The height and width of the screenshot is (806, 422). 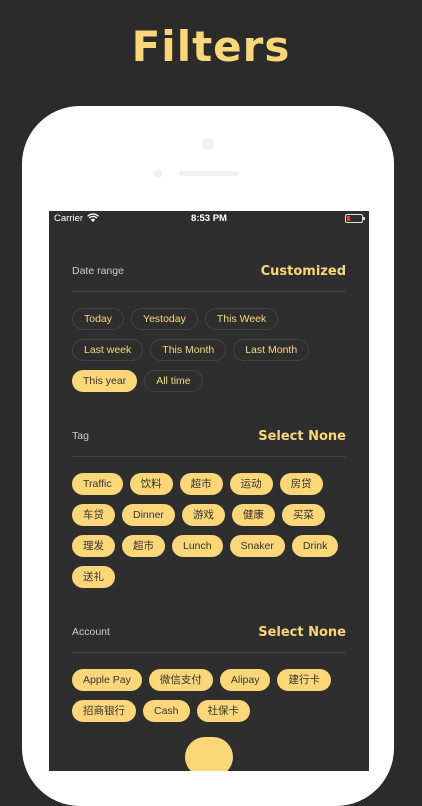 What do you see at coordinates (303, 515) in the screenshot?
I see `tag-chip: 买菜` at bounding box center [303, 515].